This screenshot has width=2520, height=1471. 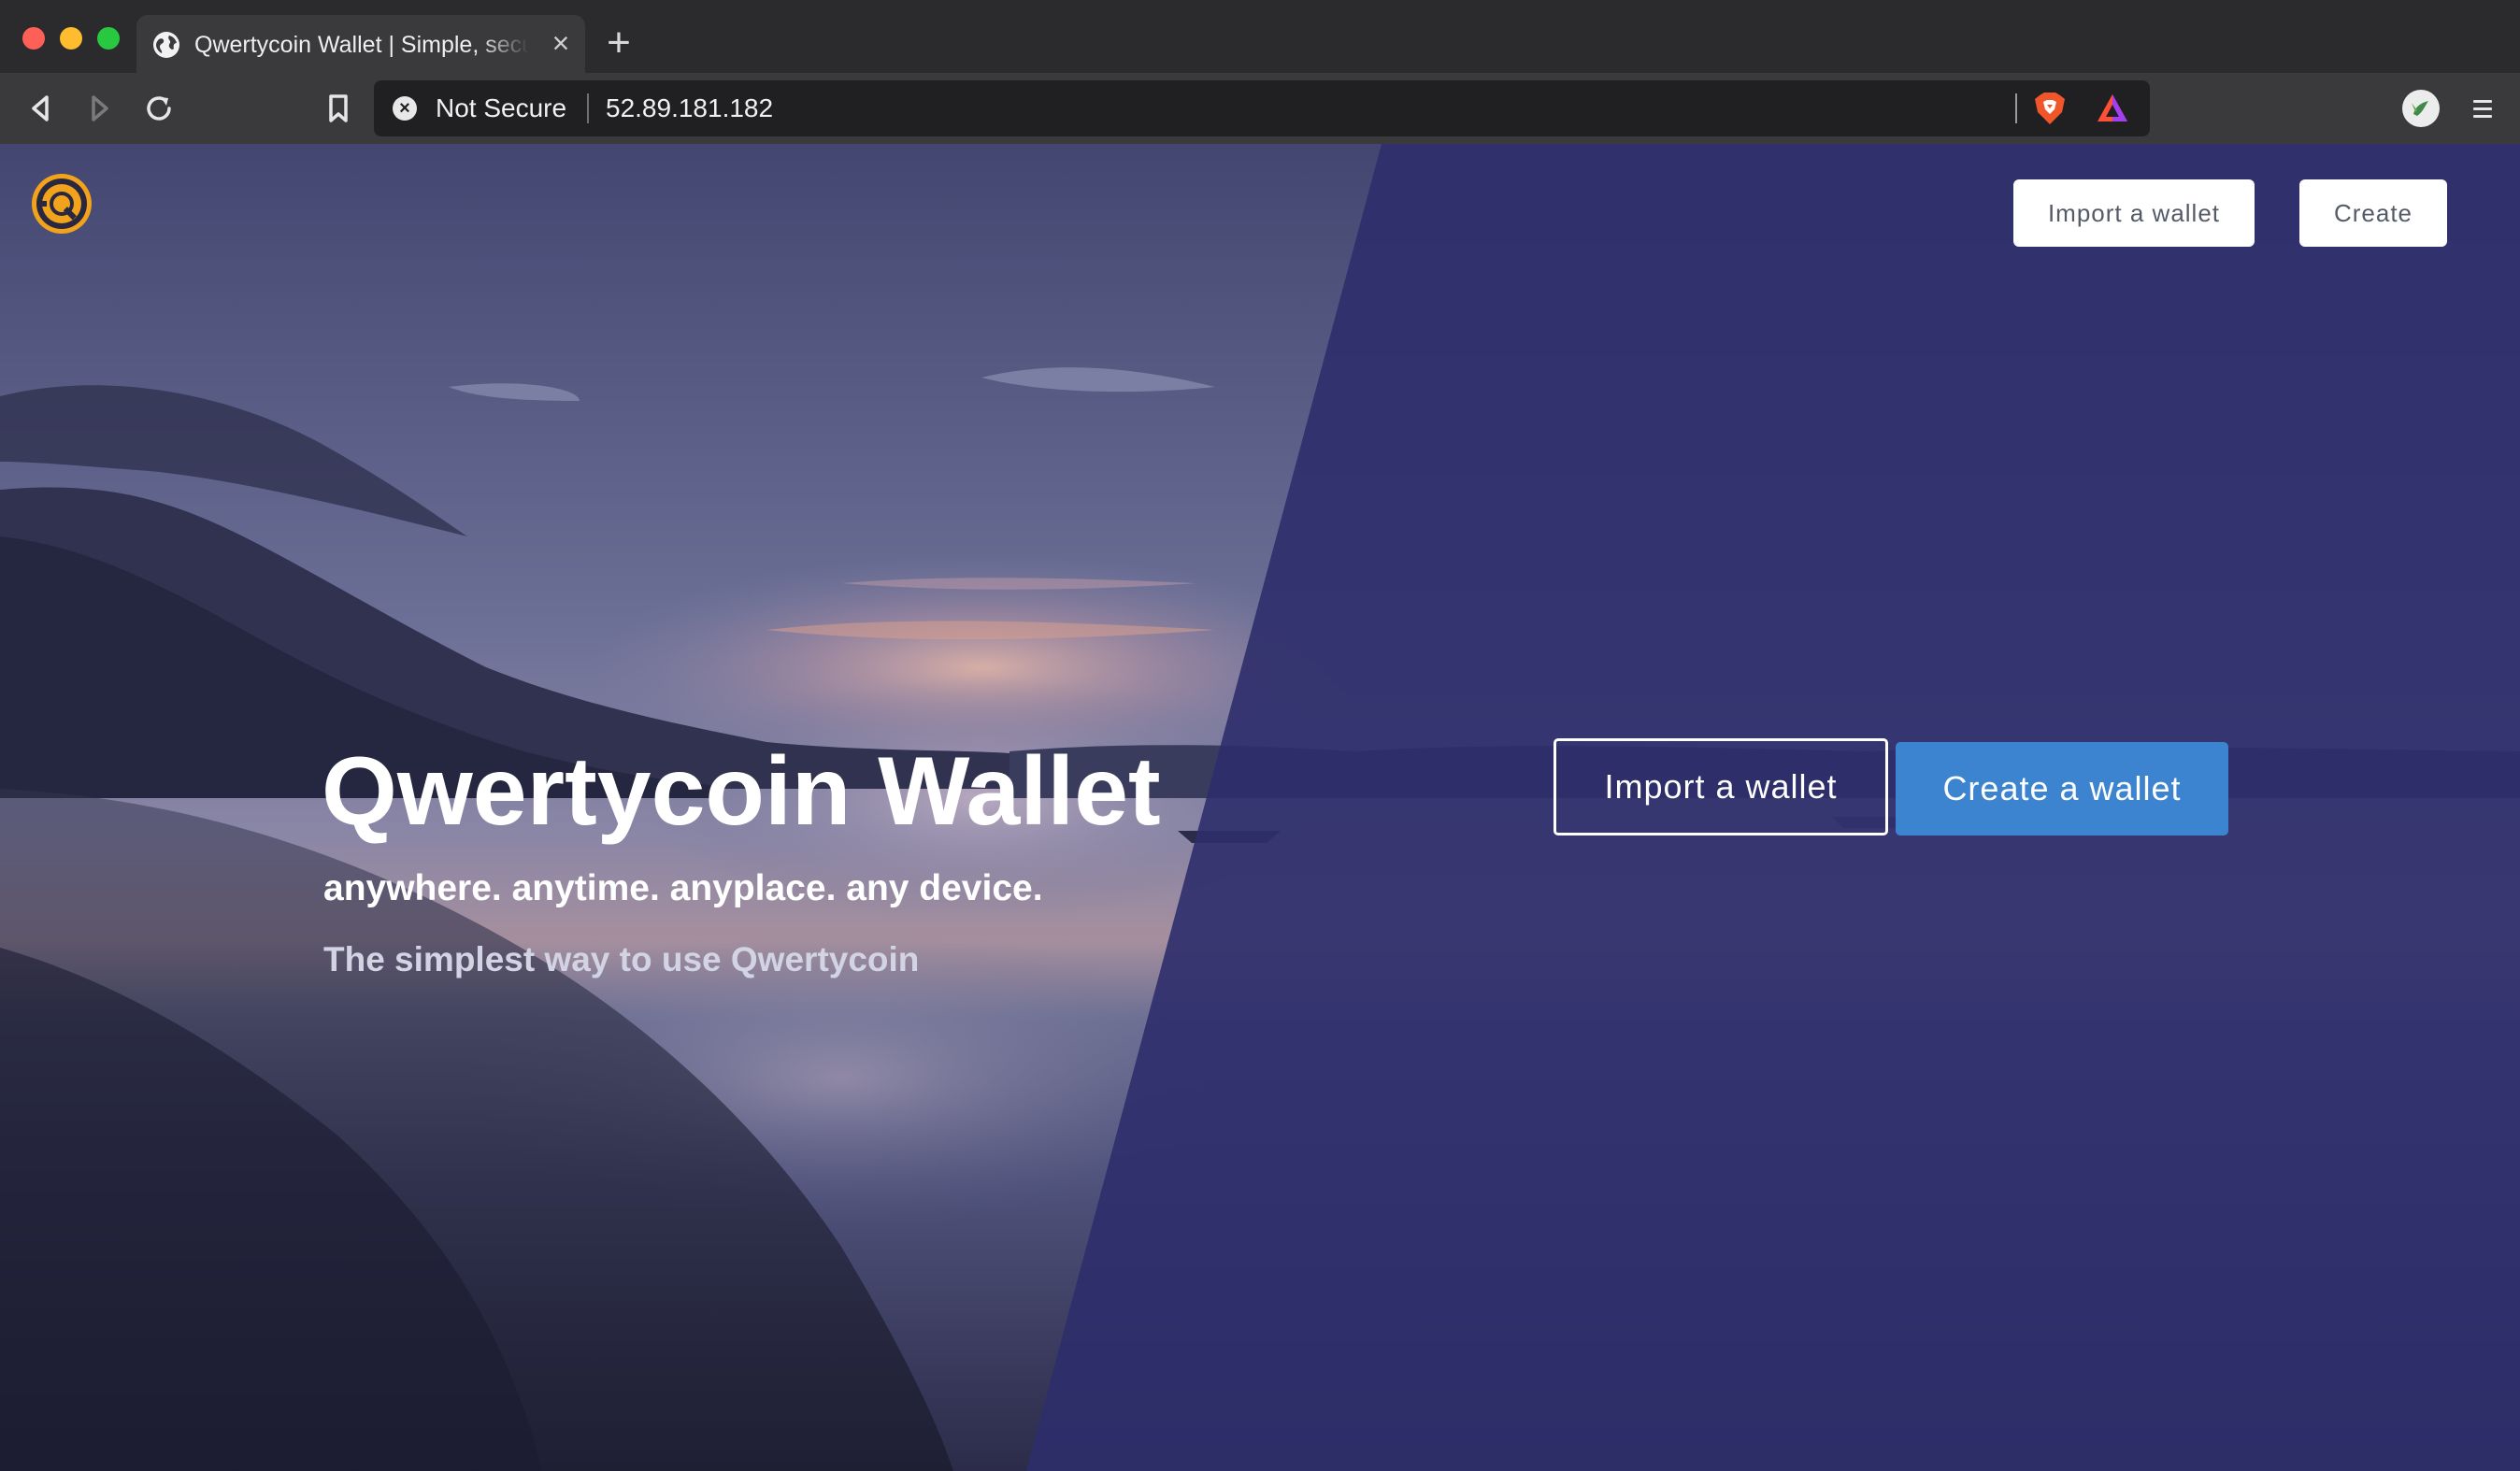 What do you see at coordinates (683, 888) in the screenshot?
I see `hero-tagline: anywhere. anytime. anyplace. any device.` at bounding box center [683, 888].